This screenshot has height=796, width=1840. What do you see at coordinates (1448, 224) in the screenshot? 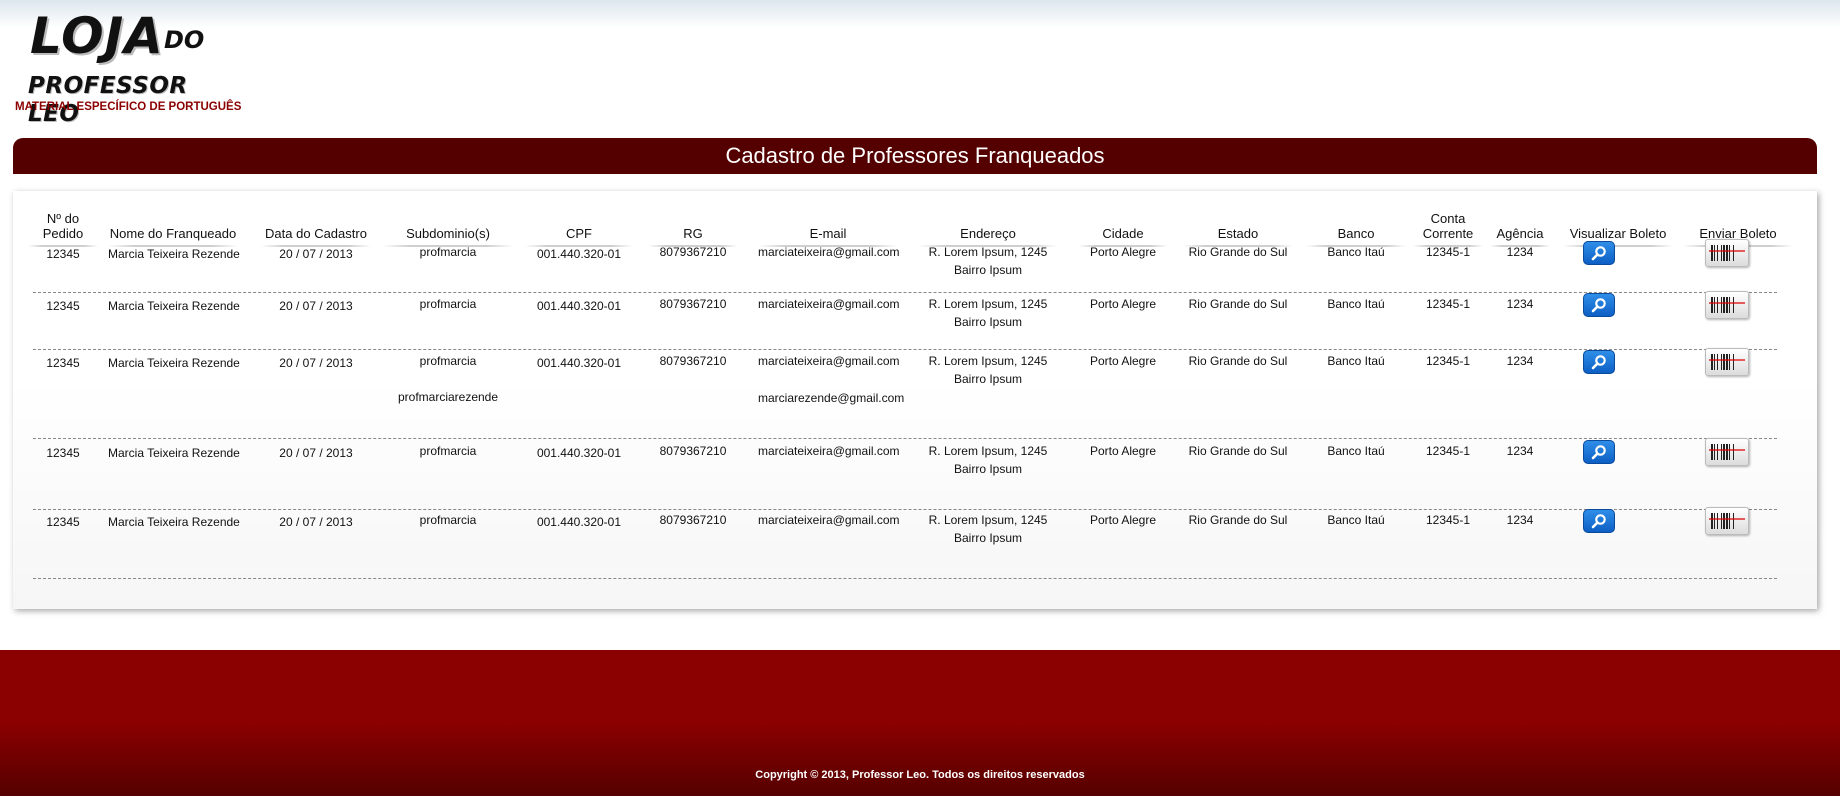
I see `header-conta: Conta Corrente` at bounding box center [1448, 224].